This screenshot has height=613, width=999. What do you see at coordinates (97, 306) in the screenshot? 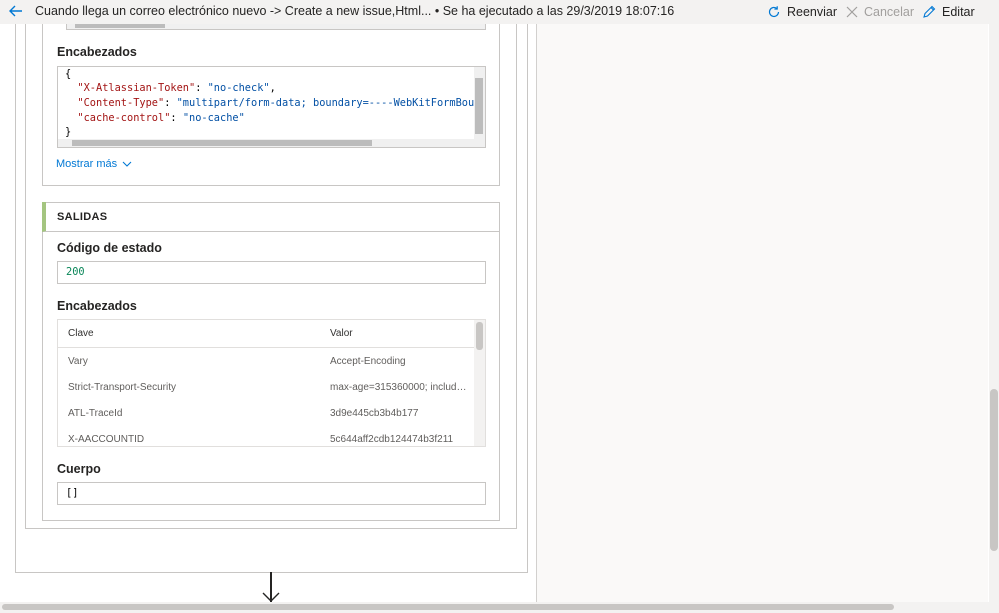
I see `outputs-headers-label: Encabezados` at bounding box center [97, 306].